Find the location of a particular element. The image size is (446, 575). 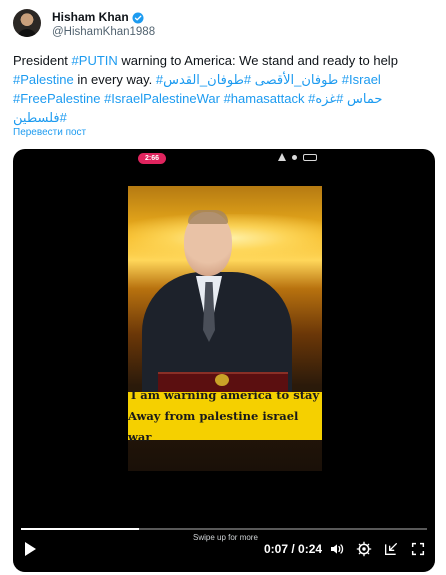

status-time: 2:66 is located at coordinates (152, 158).